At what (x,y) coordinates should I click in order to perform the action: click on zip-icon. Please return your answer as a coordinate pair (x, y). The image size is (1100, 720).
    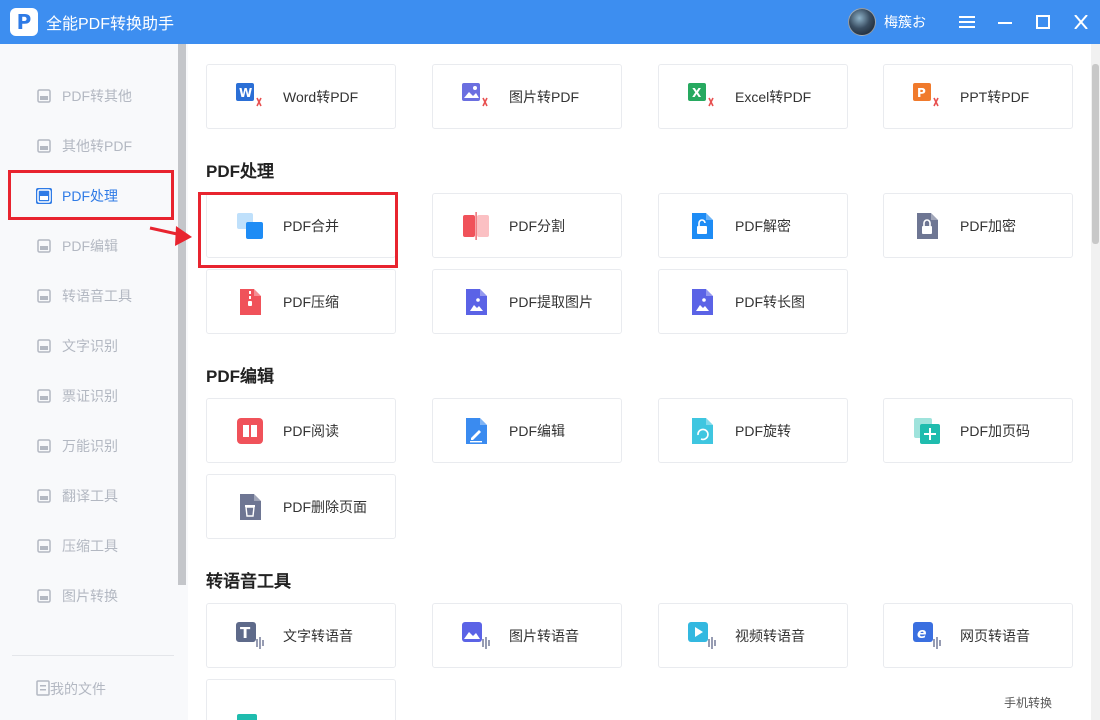
    Looking at the image, I should click on (250, 302).